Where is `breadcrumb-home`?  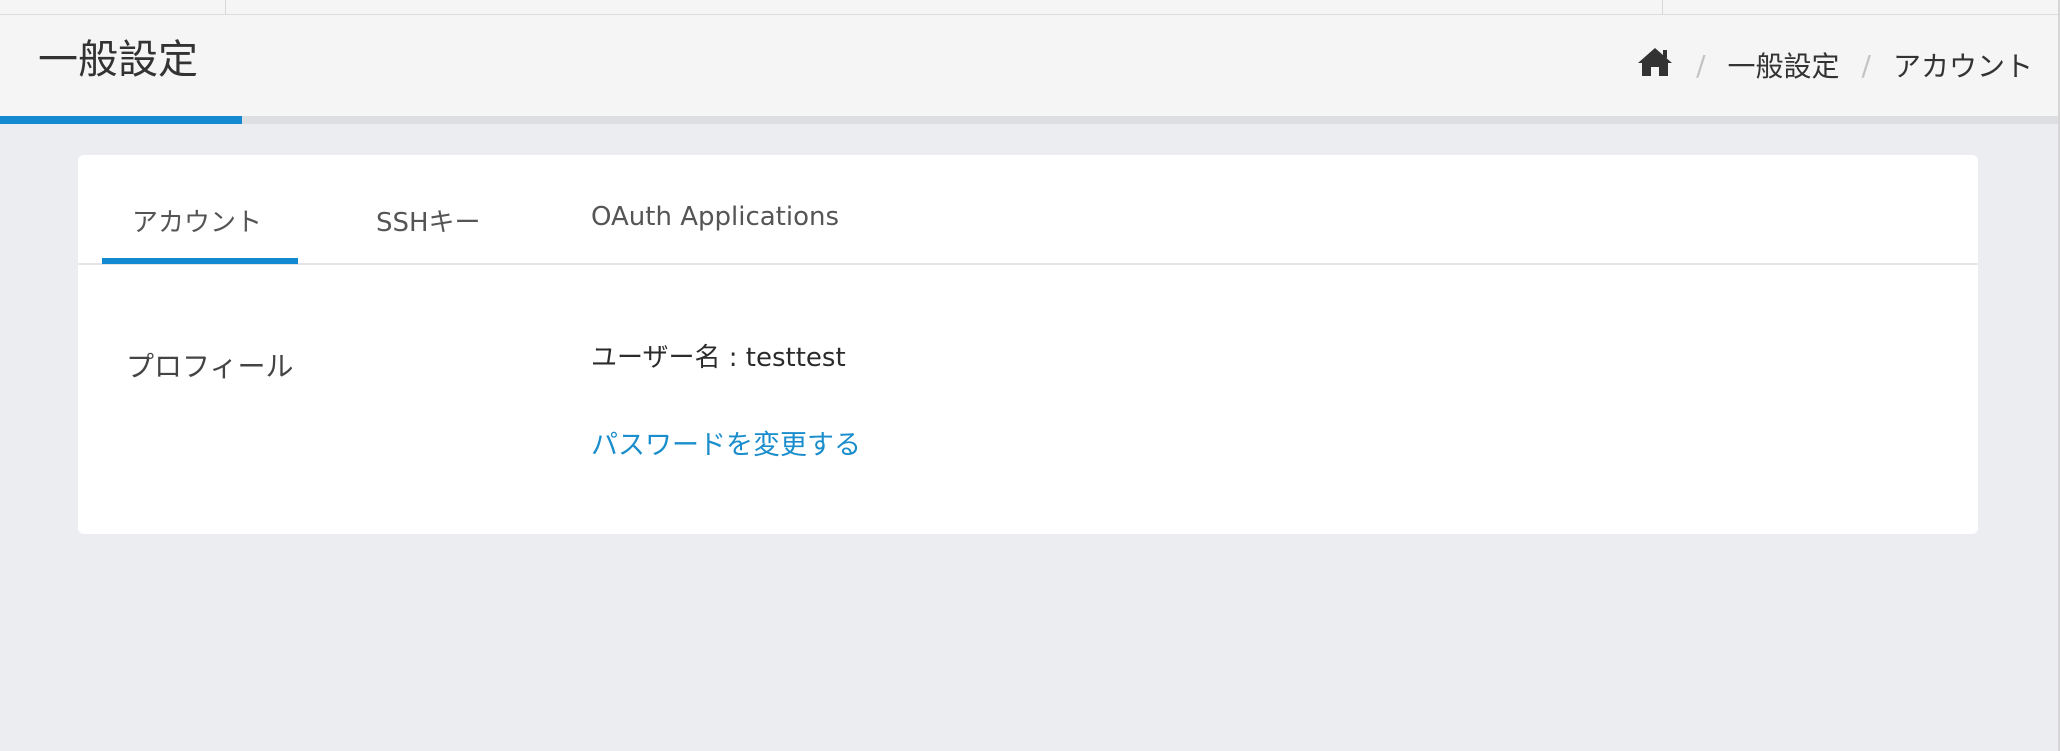 breadcrumb-home is located at coordinates (1655, 65).